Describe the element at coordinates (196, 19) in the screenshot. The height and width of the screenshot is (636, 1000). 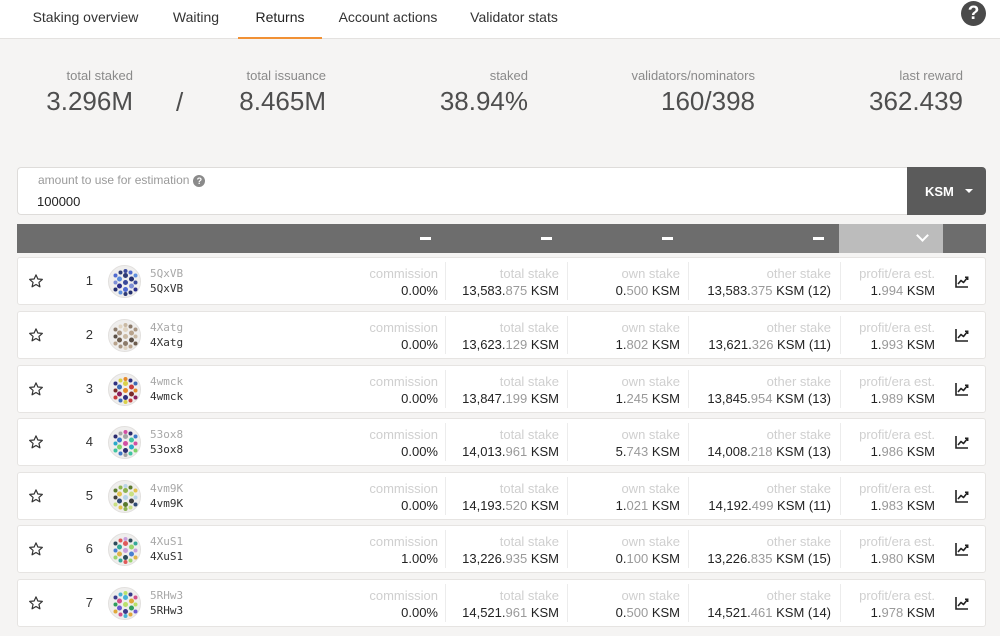
I see `tab-waiting: Waiting` at that location.